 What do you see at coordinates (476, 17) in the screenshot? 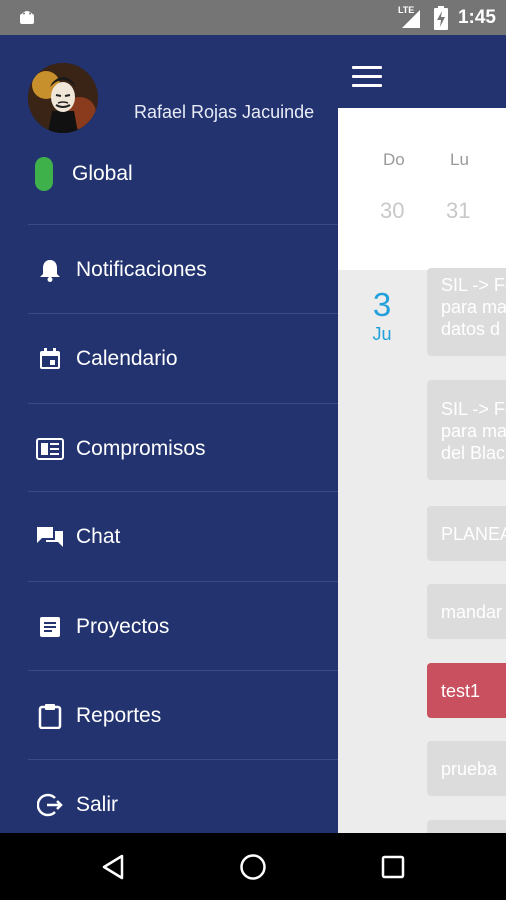
I see `clock: 1:45` at bounding box center [476, 17].